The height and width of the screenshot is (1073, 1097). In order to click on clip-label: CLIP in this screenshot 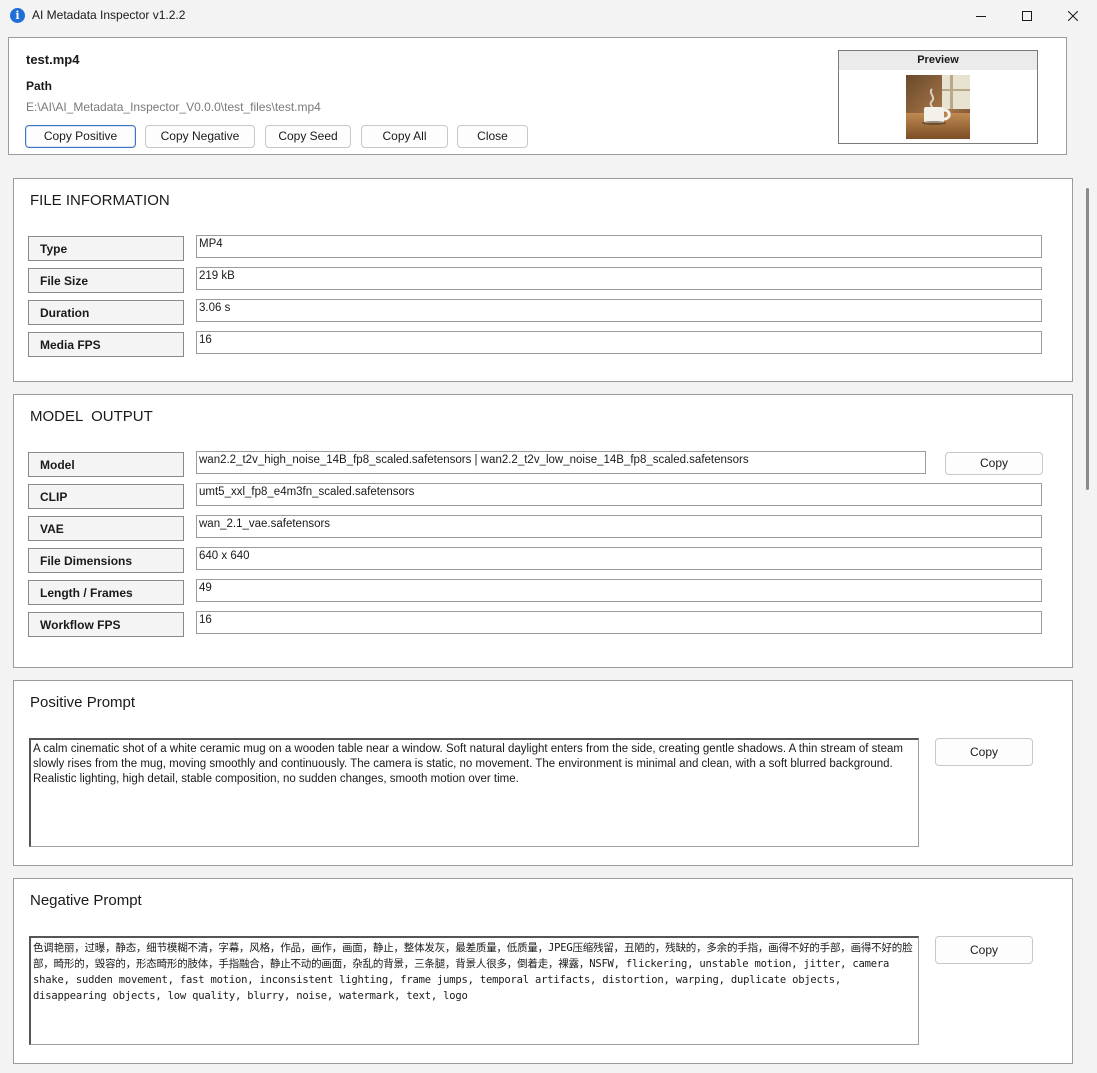, I will do `click(106, 496)`.